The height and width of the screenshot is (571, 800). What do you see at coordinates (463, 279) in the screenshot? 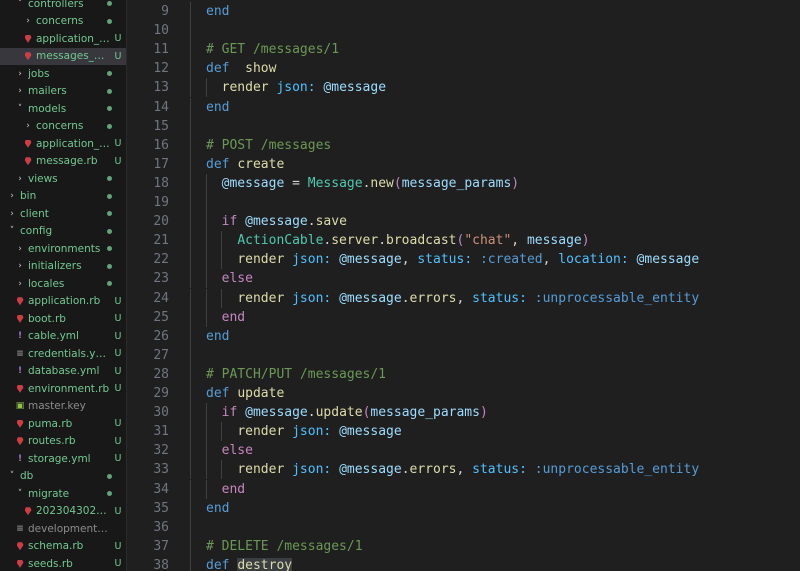
I see `code-line: 23 else` at bounding box center [463, 279].